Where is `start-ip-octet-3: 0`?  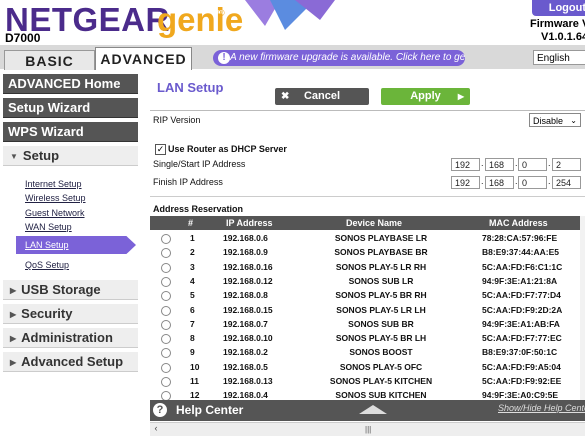 start-ip-octet-3: 0 is located at coordinates (532, 164).